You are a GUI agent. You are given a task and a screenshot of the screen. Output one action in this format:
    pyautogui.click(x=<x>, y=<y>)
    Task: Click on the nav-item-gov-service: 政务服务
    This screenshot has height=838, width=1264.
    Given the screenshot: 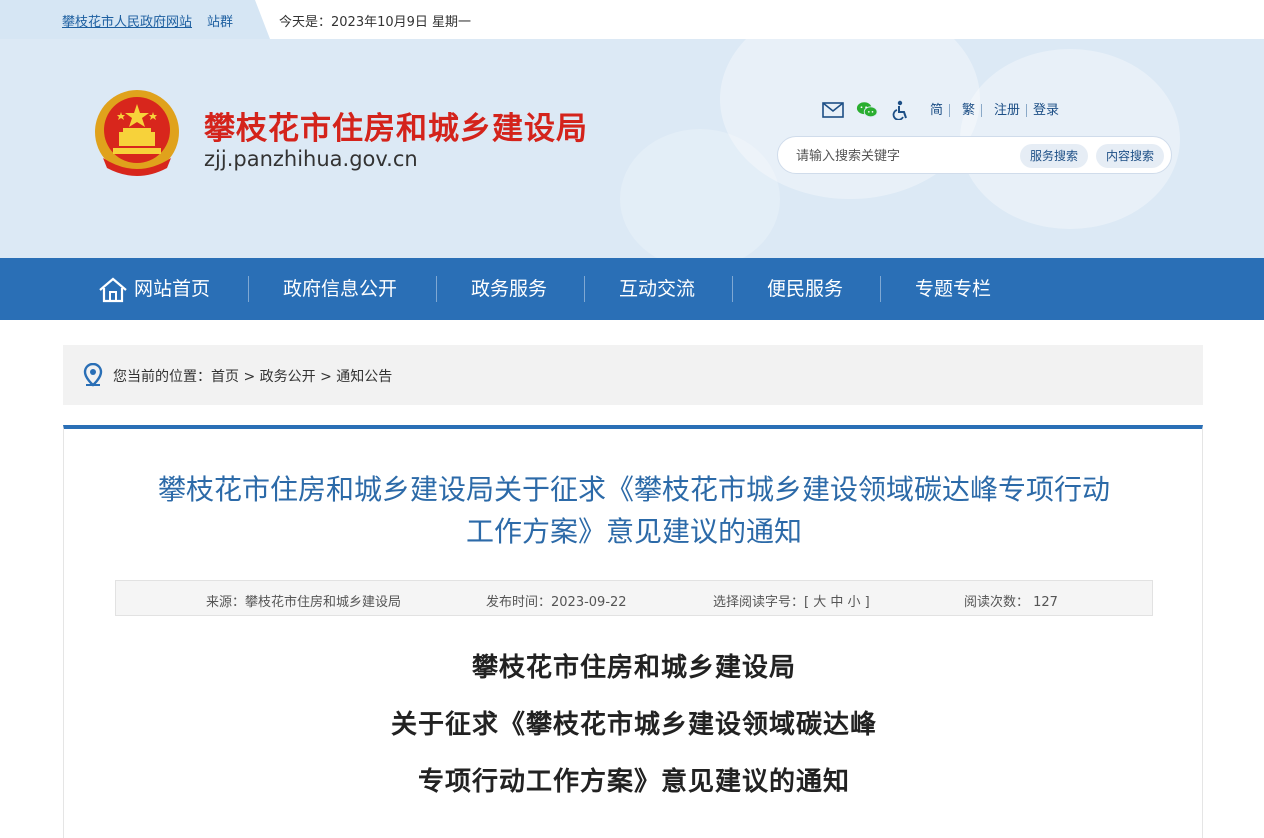 What is the action you would take?
    pyautogui.click(x=509, y=289)
    